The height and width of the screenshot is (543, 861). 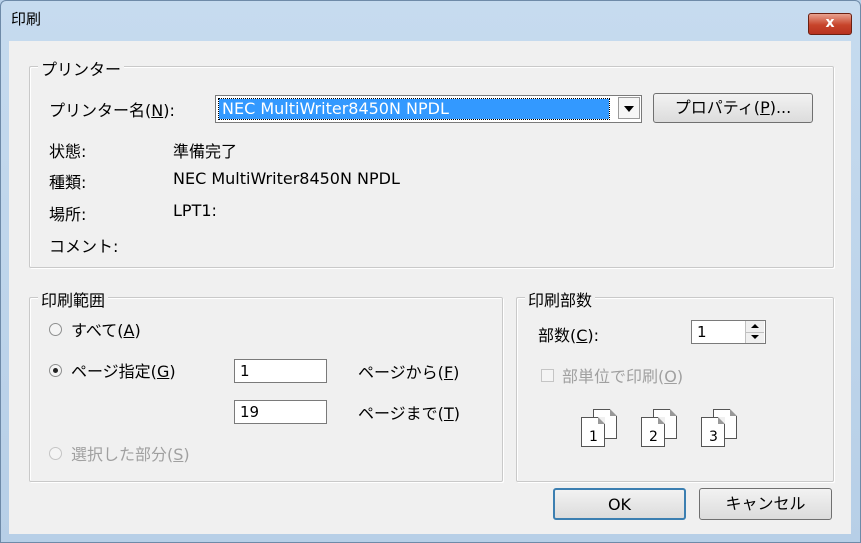 What do you see at coordinates (55, 329) in the screenshot?
I see `range-all-radio` at bounding box center [55, 329].